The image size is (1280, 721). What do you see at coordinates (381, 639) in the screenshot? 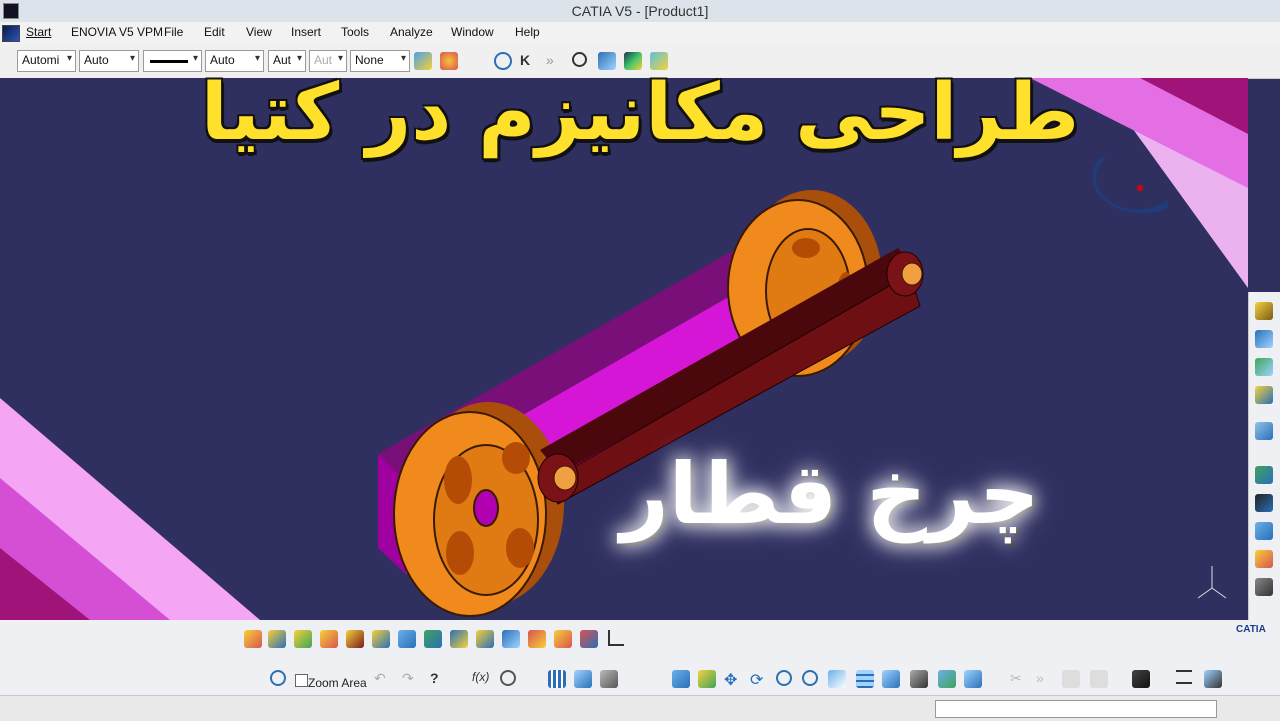
I see `fixed-part-icon` at bounding box center [381, 639].